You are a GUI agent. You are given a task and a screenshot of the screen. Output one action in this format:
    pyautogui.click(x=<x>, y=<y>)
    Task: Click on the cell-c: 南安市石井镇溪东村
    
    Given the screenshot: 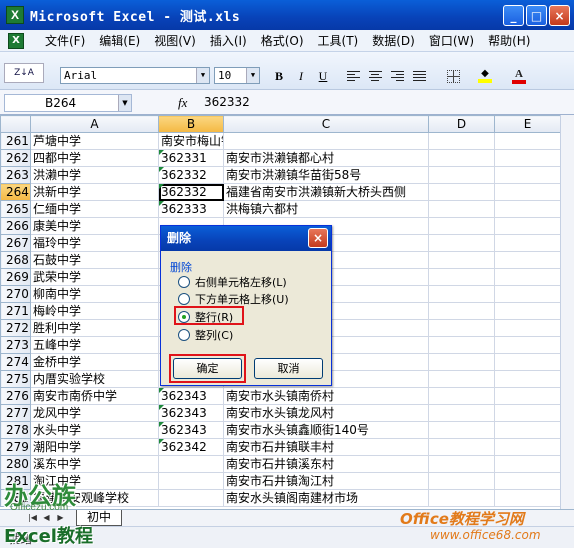 What is the action you would take?
    pyautogui.click(x=326, y=464)
    